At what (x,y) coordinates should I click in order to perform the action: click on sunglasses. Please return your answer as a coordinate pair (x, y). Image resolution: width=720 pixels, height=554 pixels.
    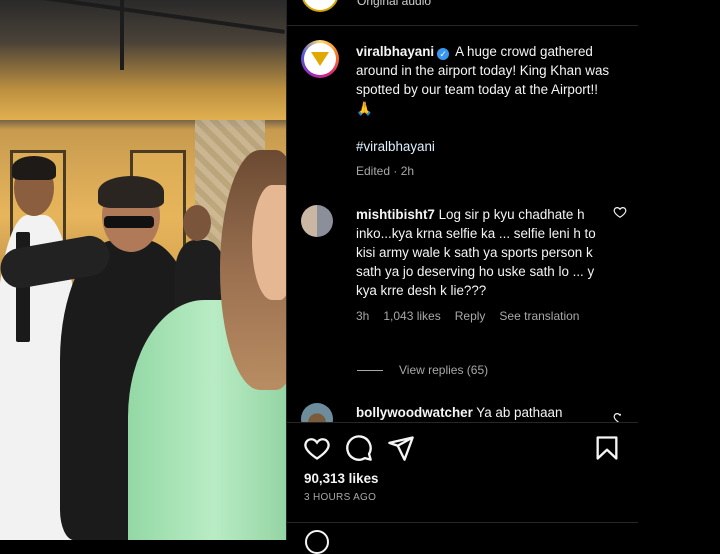
    Looking at the image, I should click on (129, 222).